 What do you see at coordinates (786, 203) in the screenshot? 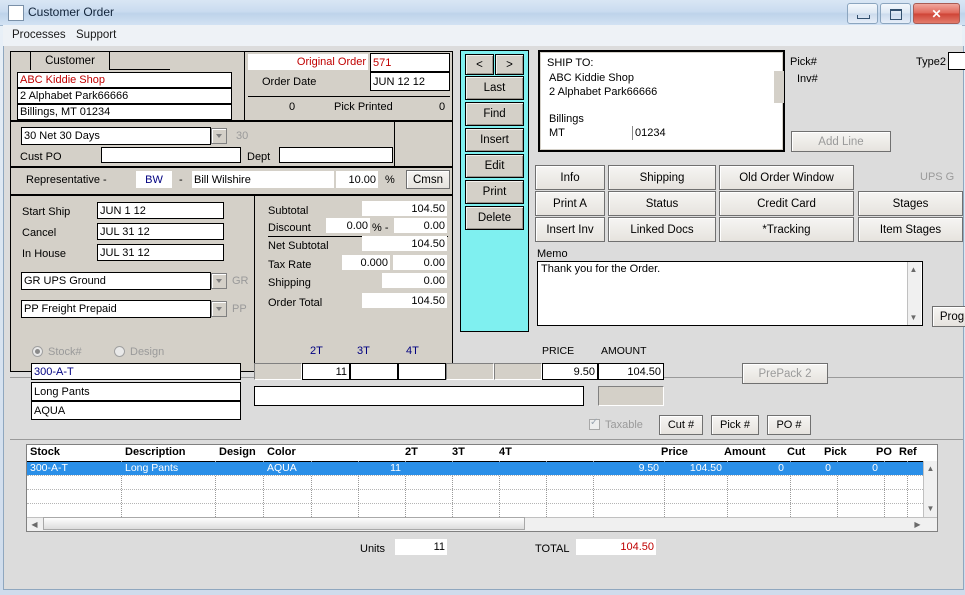
I see `credit-card-button: Credit Card` at bounding box center [786, 203].